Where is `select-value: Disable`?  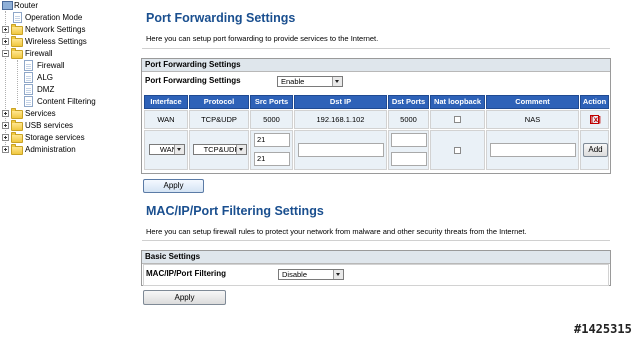
select-value: Disable is located at coordinates (295, 274).